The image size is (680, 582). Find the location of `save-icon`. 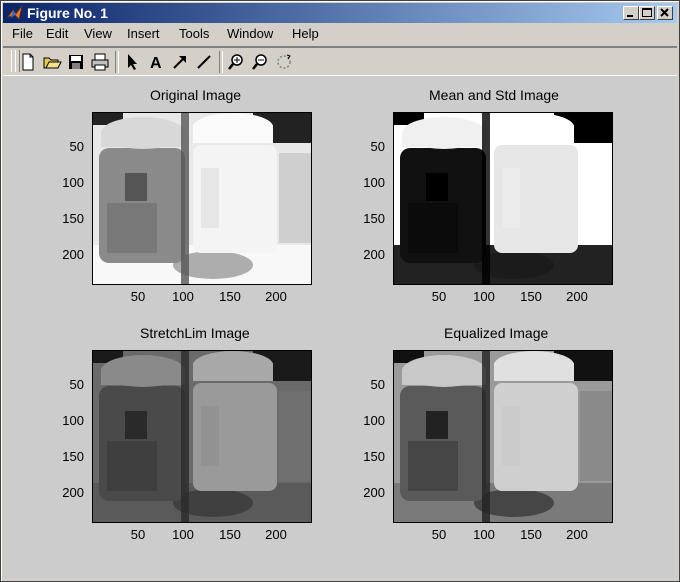

save-icon is located at coordinates (76, 62).